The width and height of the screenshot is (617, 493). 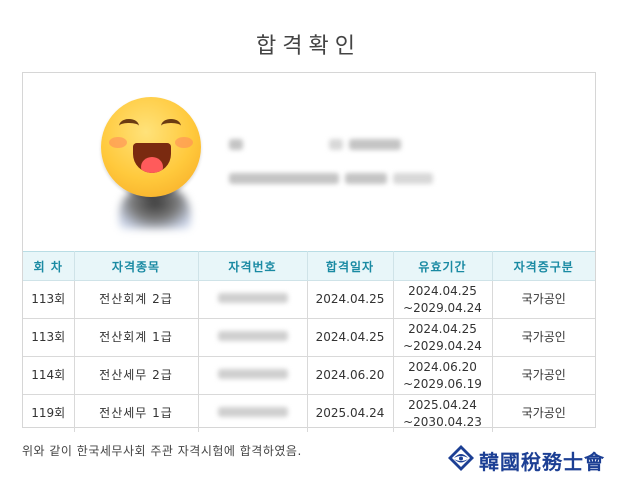 What do you see at coordinates (136, 375) in the screenshot?
I see `cell-subject: 전산세무 2급` at bounding box center [136, 375].